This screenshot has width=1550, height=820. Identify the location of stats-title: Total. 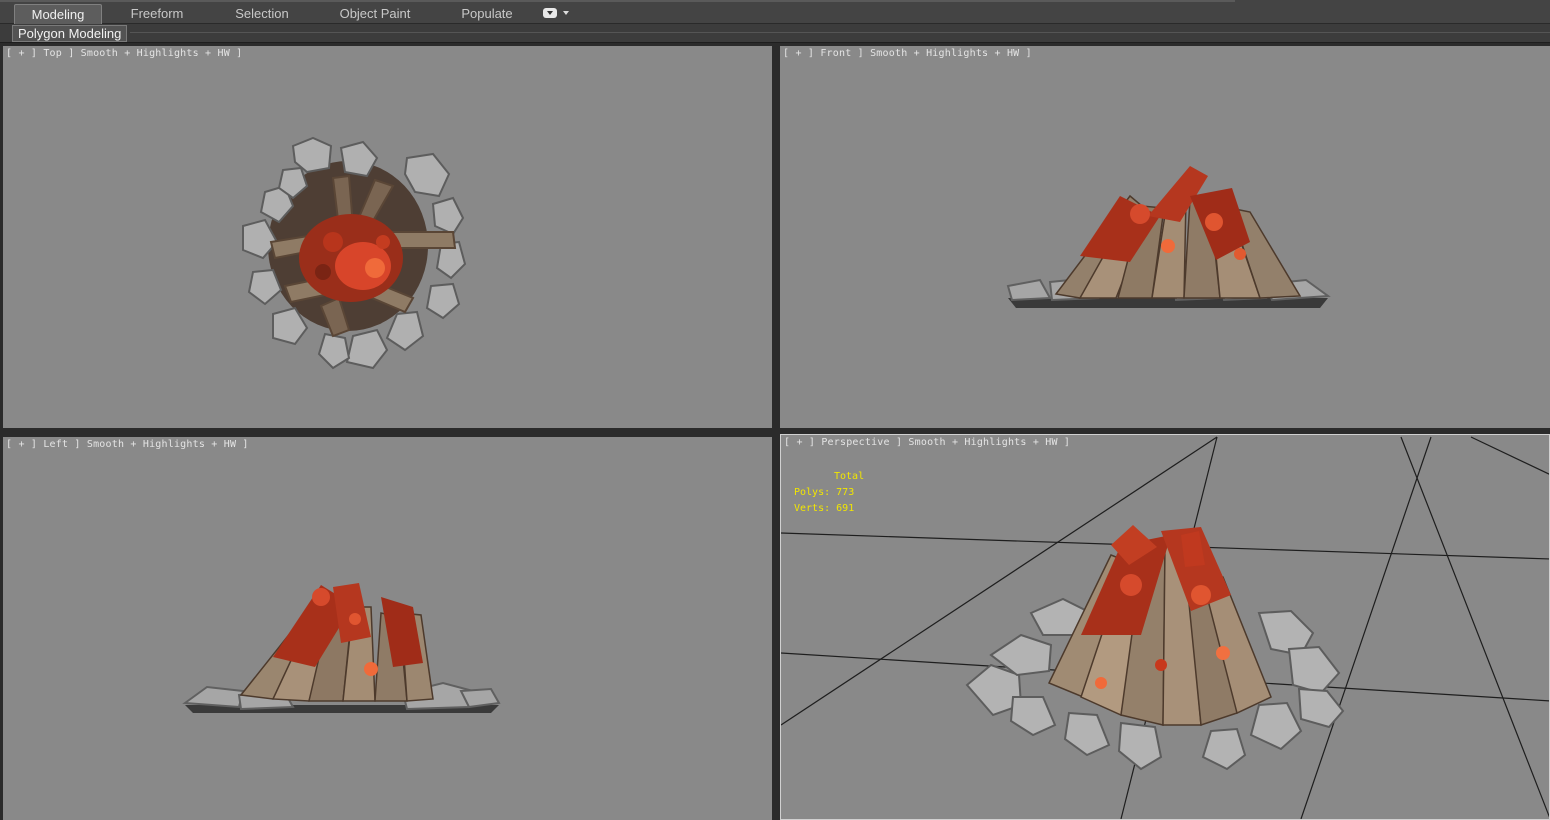
(849, 476).